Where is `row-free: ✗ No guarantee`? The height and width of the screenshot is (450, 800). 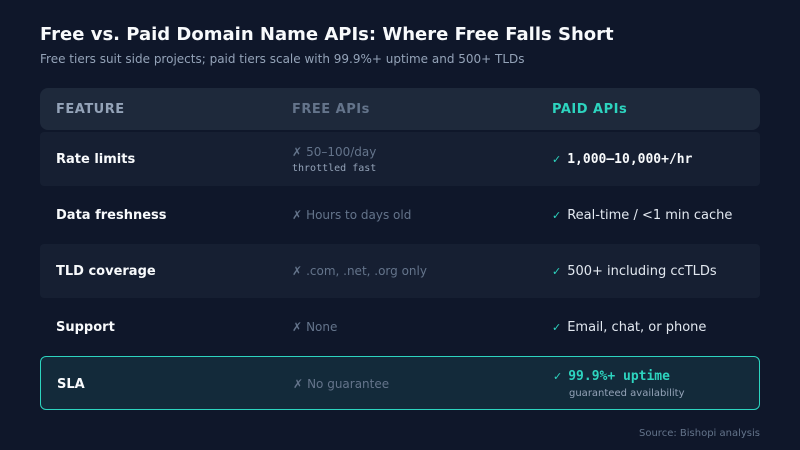
row-free: ✗ No guarantee is located at coordinates (341, 384).